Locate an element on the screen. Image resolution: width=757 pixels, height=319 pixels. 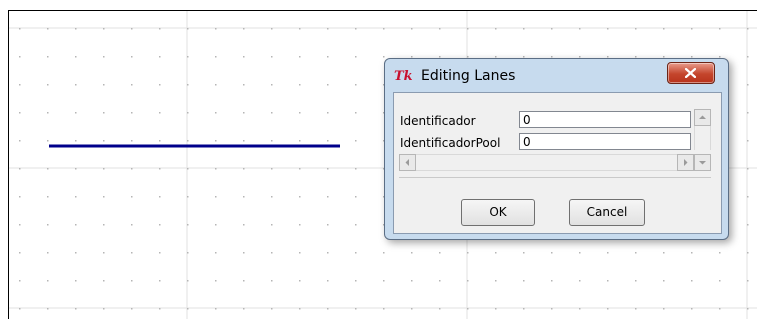
dialog-title: Editing Lanes is located at coordinates (468, 76).